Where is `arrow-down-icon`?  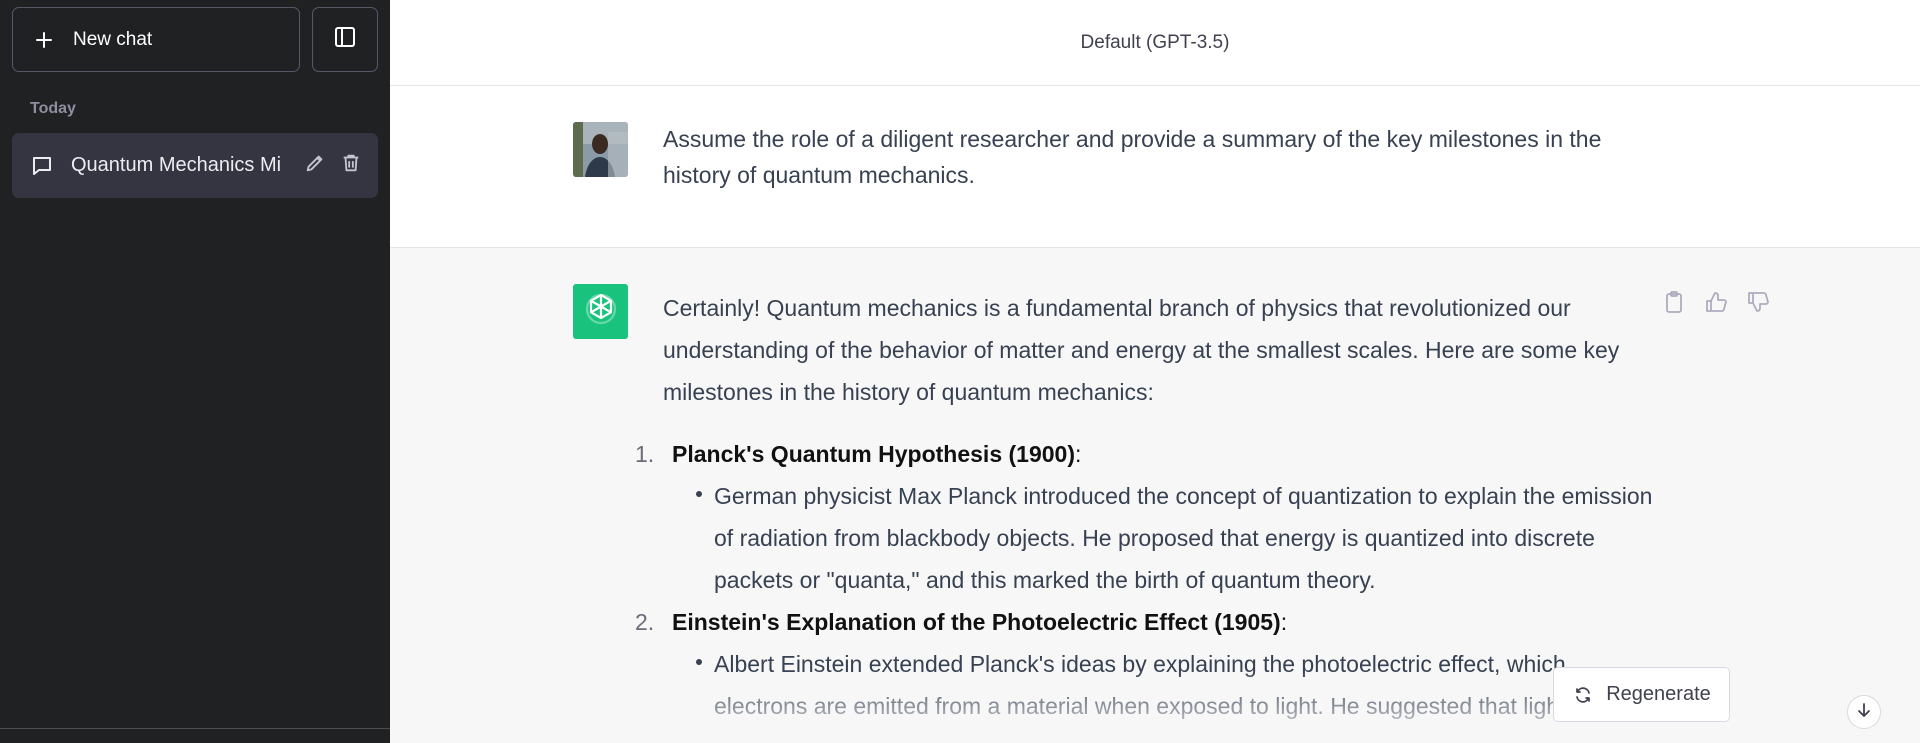
arrow-down-icon is located at coordinates (1864, 712).